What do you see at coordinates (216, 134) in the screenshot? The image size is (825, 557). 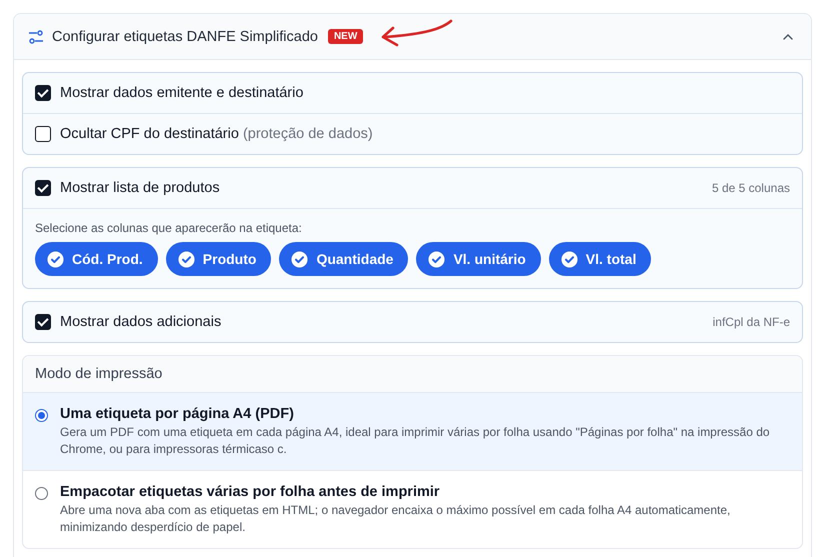 I see `option-label: Ocultar CPF do destinatário (proteção de dados)` at bounding box center [216, 134].